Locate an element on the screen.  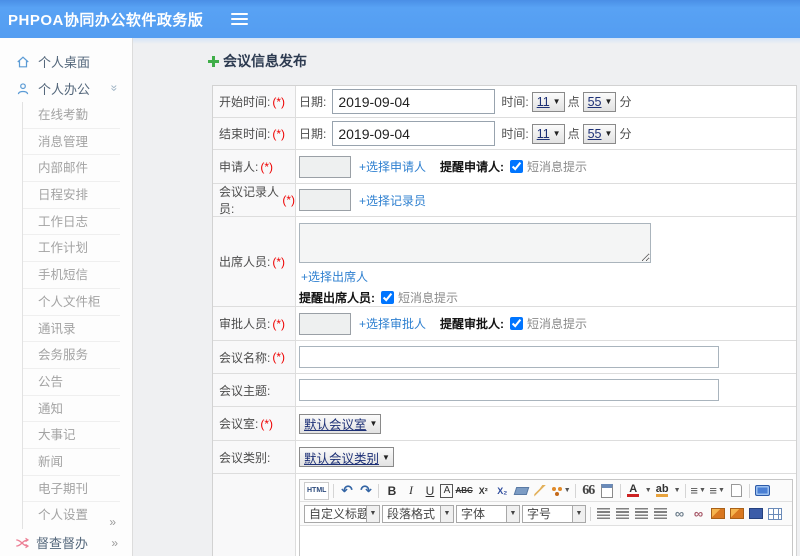
superscript-icon: X² is located at coordinates (483, 491).